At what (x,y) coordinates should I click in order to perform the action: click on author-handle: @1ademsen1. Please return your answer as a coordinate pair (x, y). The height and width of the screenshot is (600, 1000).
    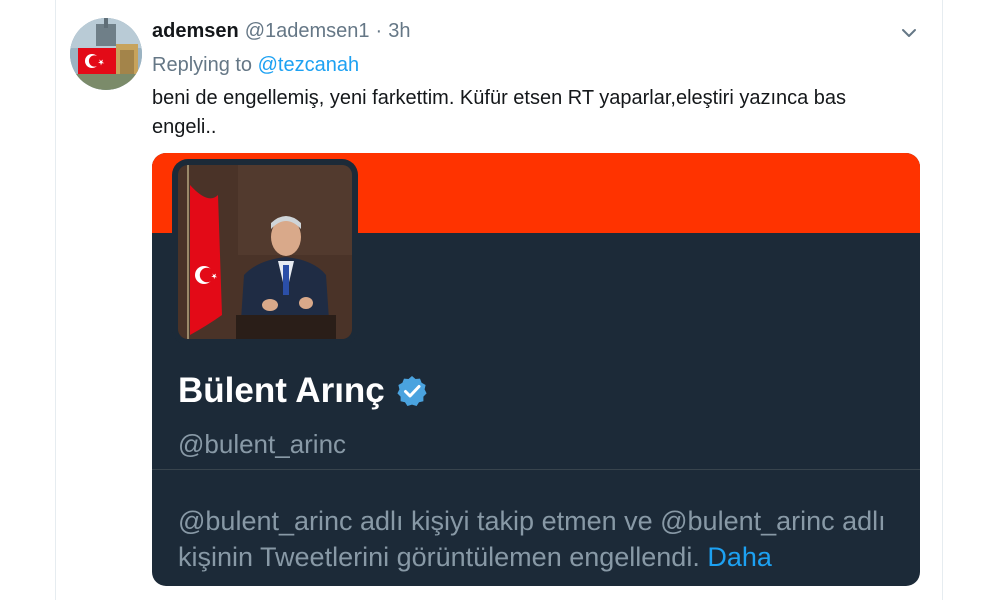
    Looking at the image, I should click on (307, 31).